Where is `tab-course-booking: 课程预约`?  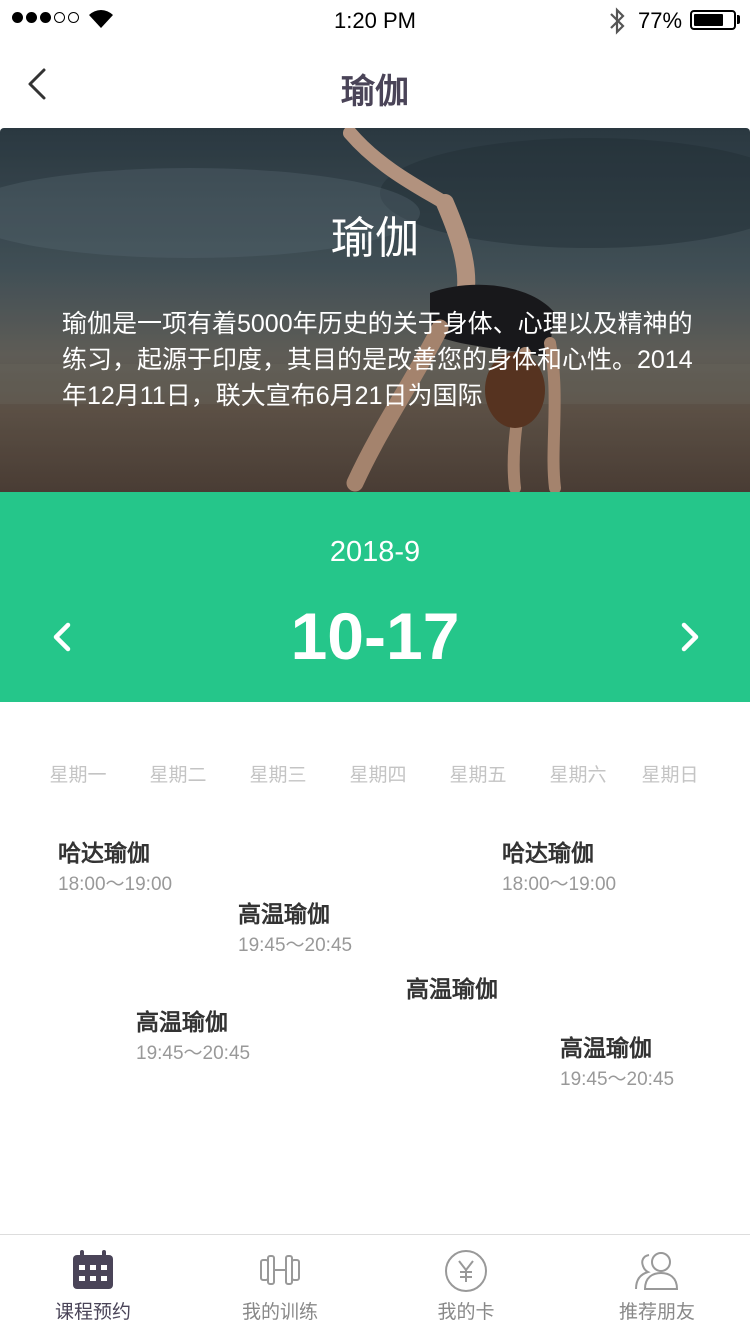 tab-course-booking: 课程预约 is located at coordinates (93, 1284).